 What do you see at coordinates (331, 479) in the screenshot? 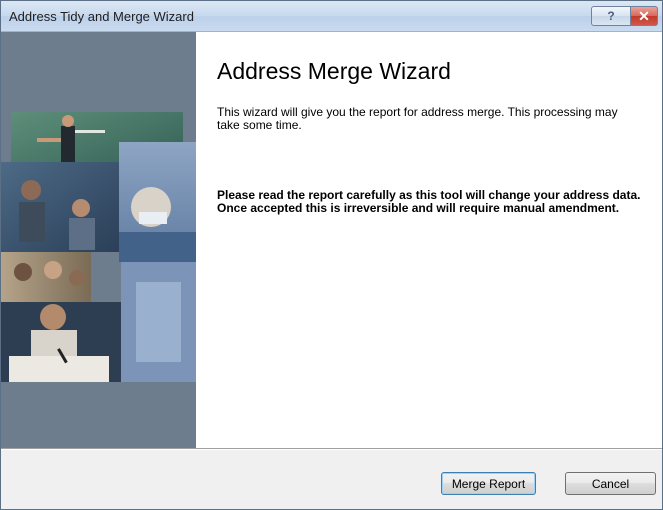
I see `wizard-footer: Merge Report Cancel` at bounding box center [331, 479].